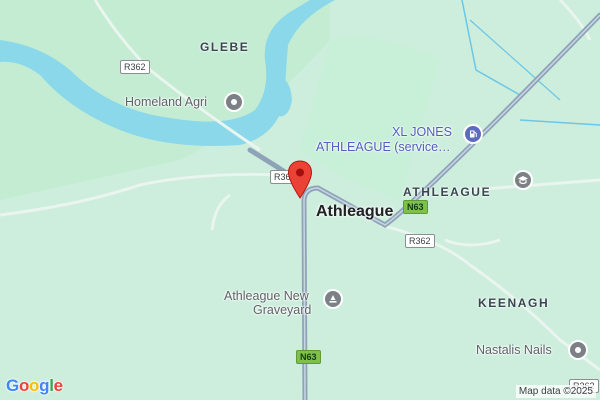 Image resolution: width=600 pixels, height=400 pixels. Describe the element at coordinates (12, 385) in the screenshot. I see `google-logo-letter: G` at that location.